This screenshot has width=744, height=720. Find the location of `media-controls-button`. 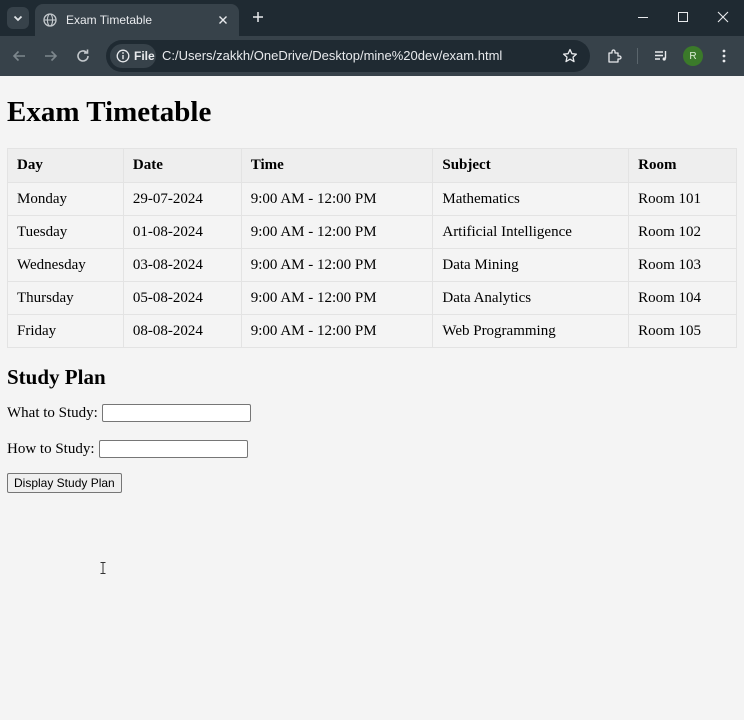

media-controls-button is located at coordinates (661, 56).